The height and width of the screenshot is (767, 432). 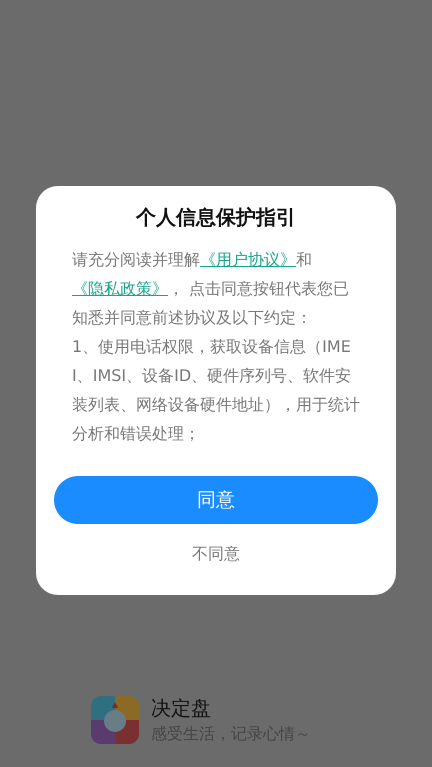 I want to click on app-icon, so click(x=115, y=720).